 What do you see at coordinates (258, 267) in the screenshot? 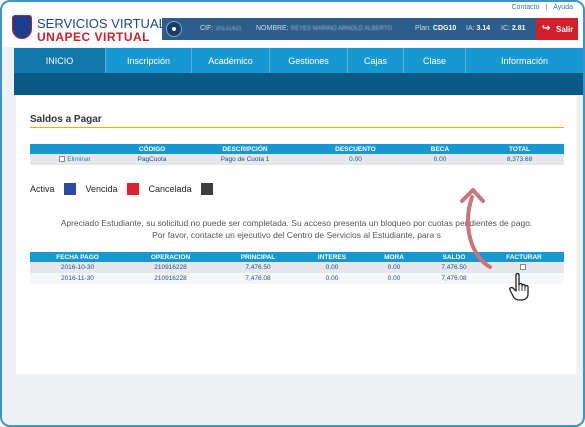
I see `principal-cell: 7,476.50` at bounding box center [258, 267].